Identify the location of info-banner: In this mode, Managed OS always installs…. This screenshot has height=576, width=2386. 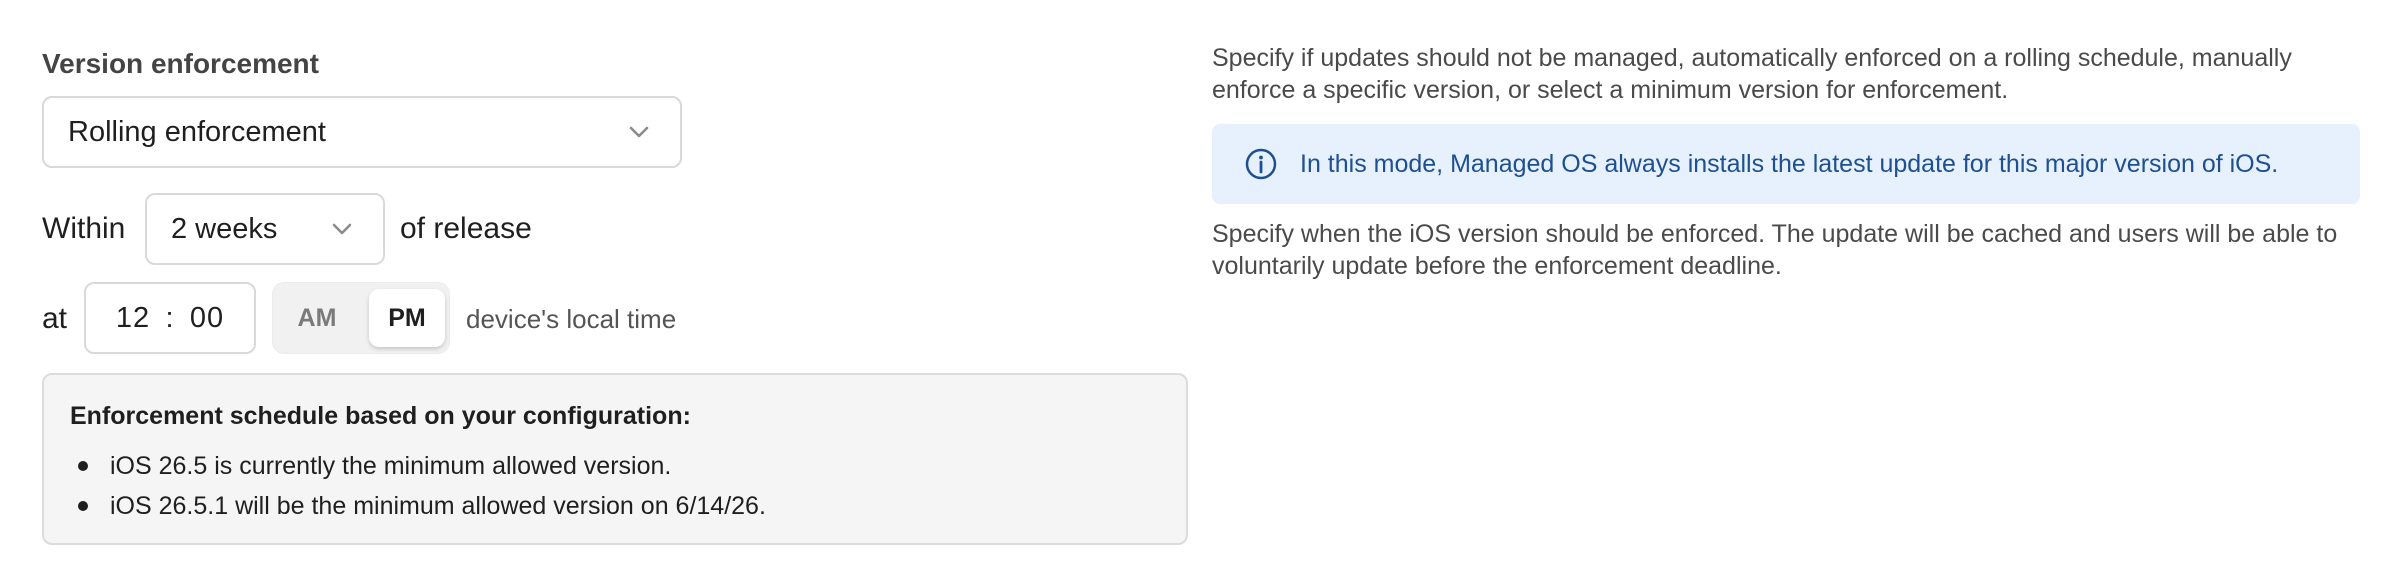
(1786, 164).